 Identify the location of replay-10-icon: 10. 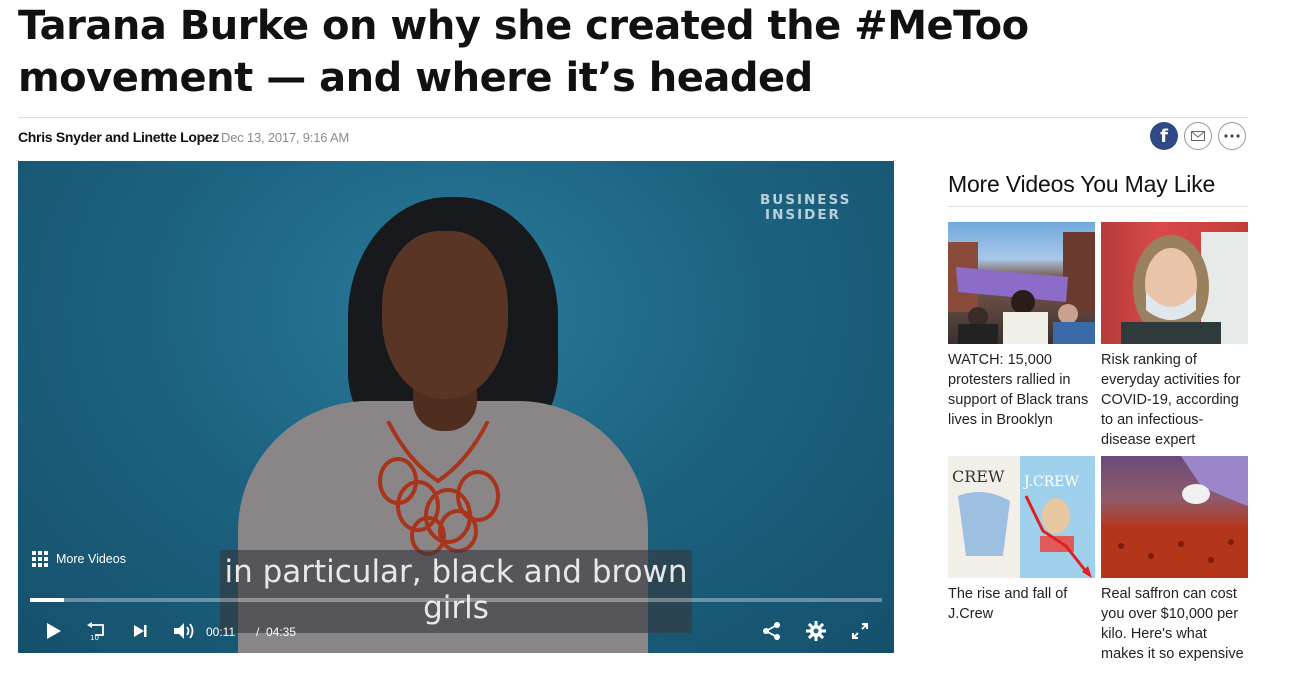
(95, 631).